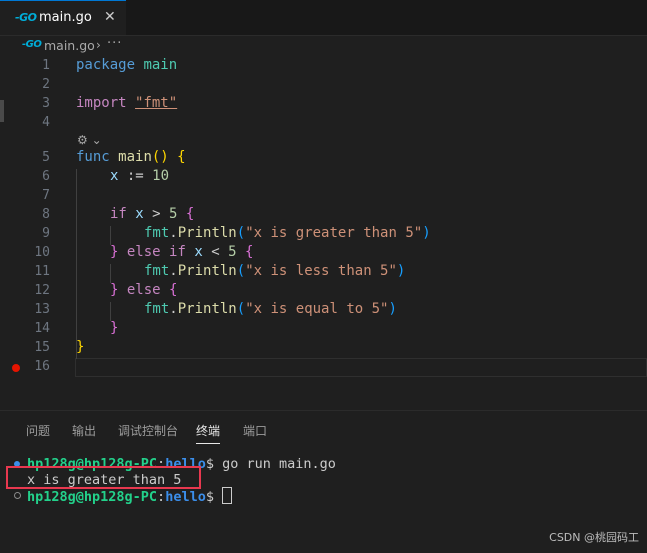 This screenshot has width=647, height=553. Describe the element at coordinates (46, 233) in the screenshot. I see `line-number: 9` at that location.